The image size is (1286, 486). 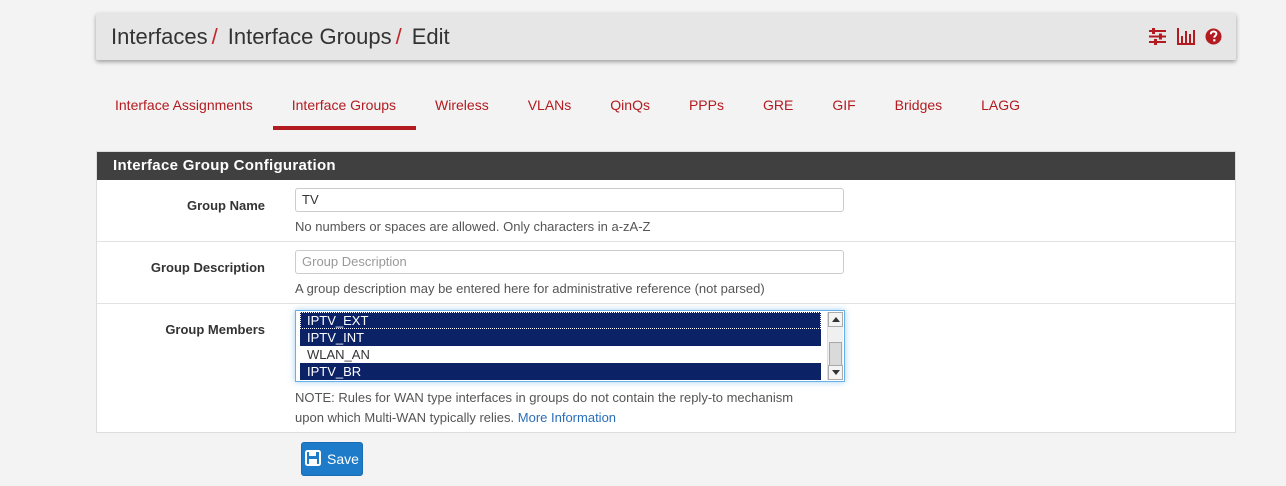 I want to click on option-iptv-br: IPTV_BR, so click(x=560, y=371).